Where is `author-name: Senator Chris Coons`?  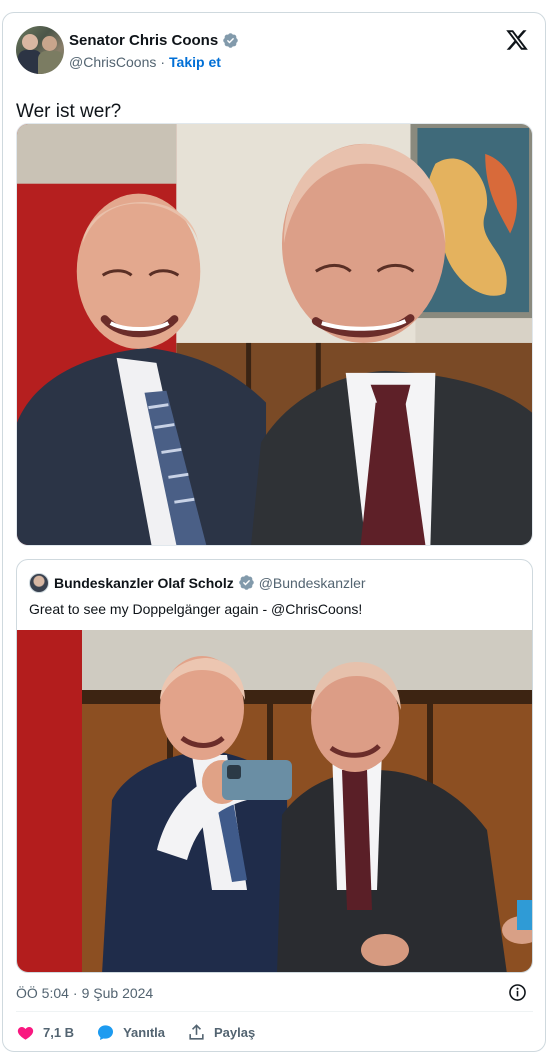 author-name: Senator Chris Coons is located at coordinates (143, 40).